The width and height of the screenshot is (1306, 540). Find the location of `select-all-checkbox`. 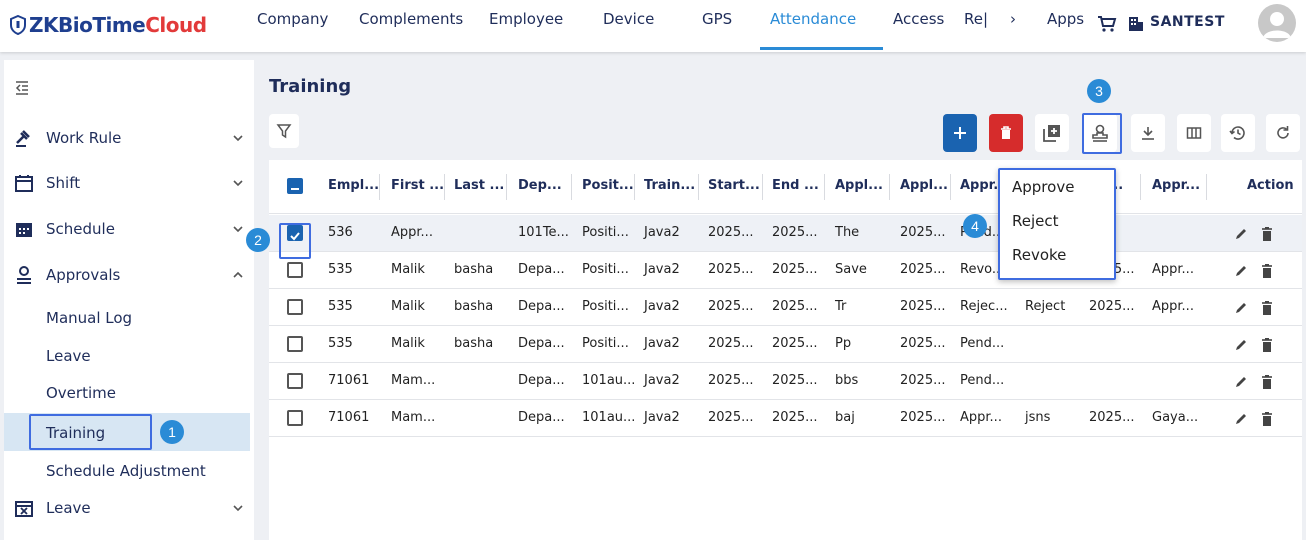

select-all-checkbox is located at coordinates (295, 186).